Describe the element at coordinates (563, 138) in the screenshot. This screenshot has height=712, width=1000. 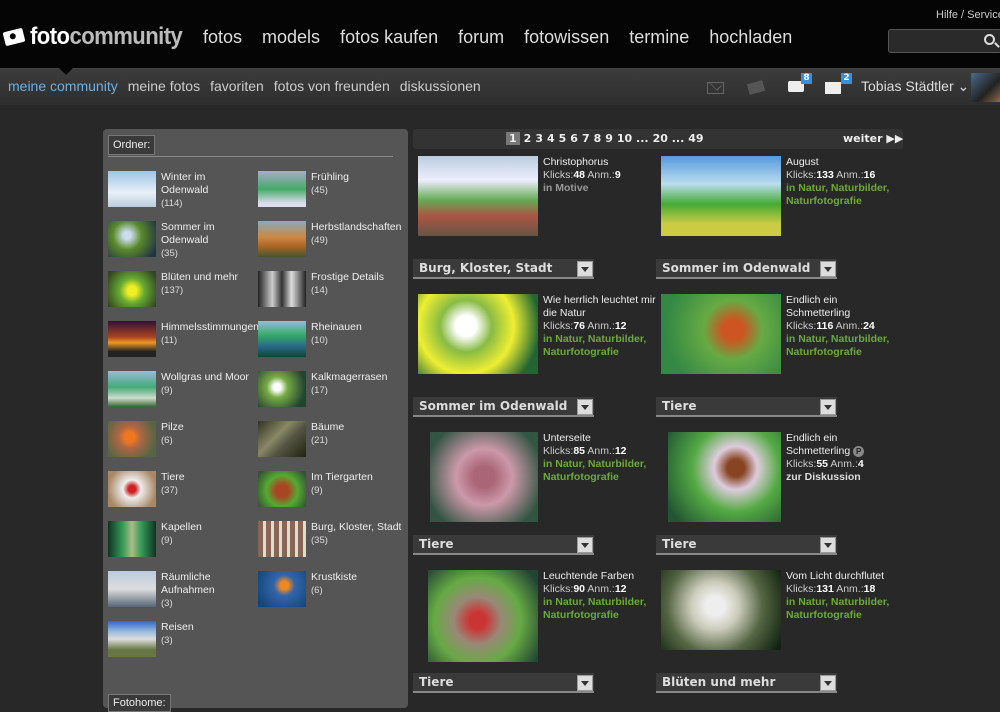
I see `page-link: 5` at that location.